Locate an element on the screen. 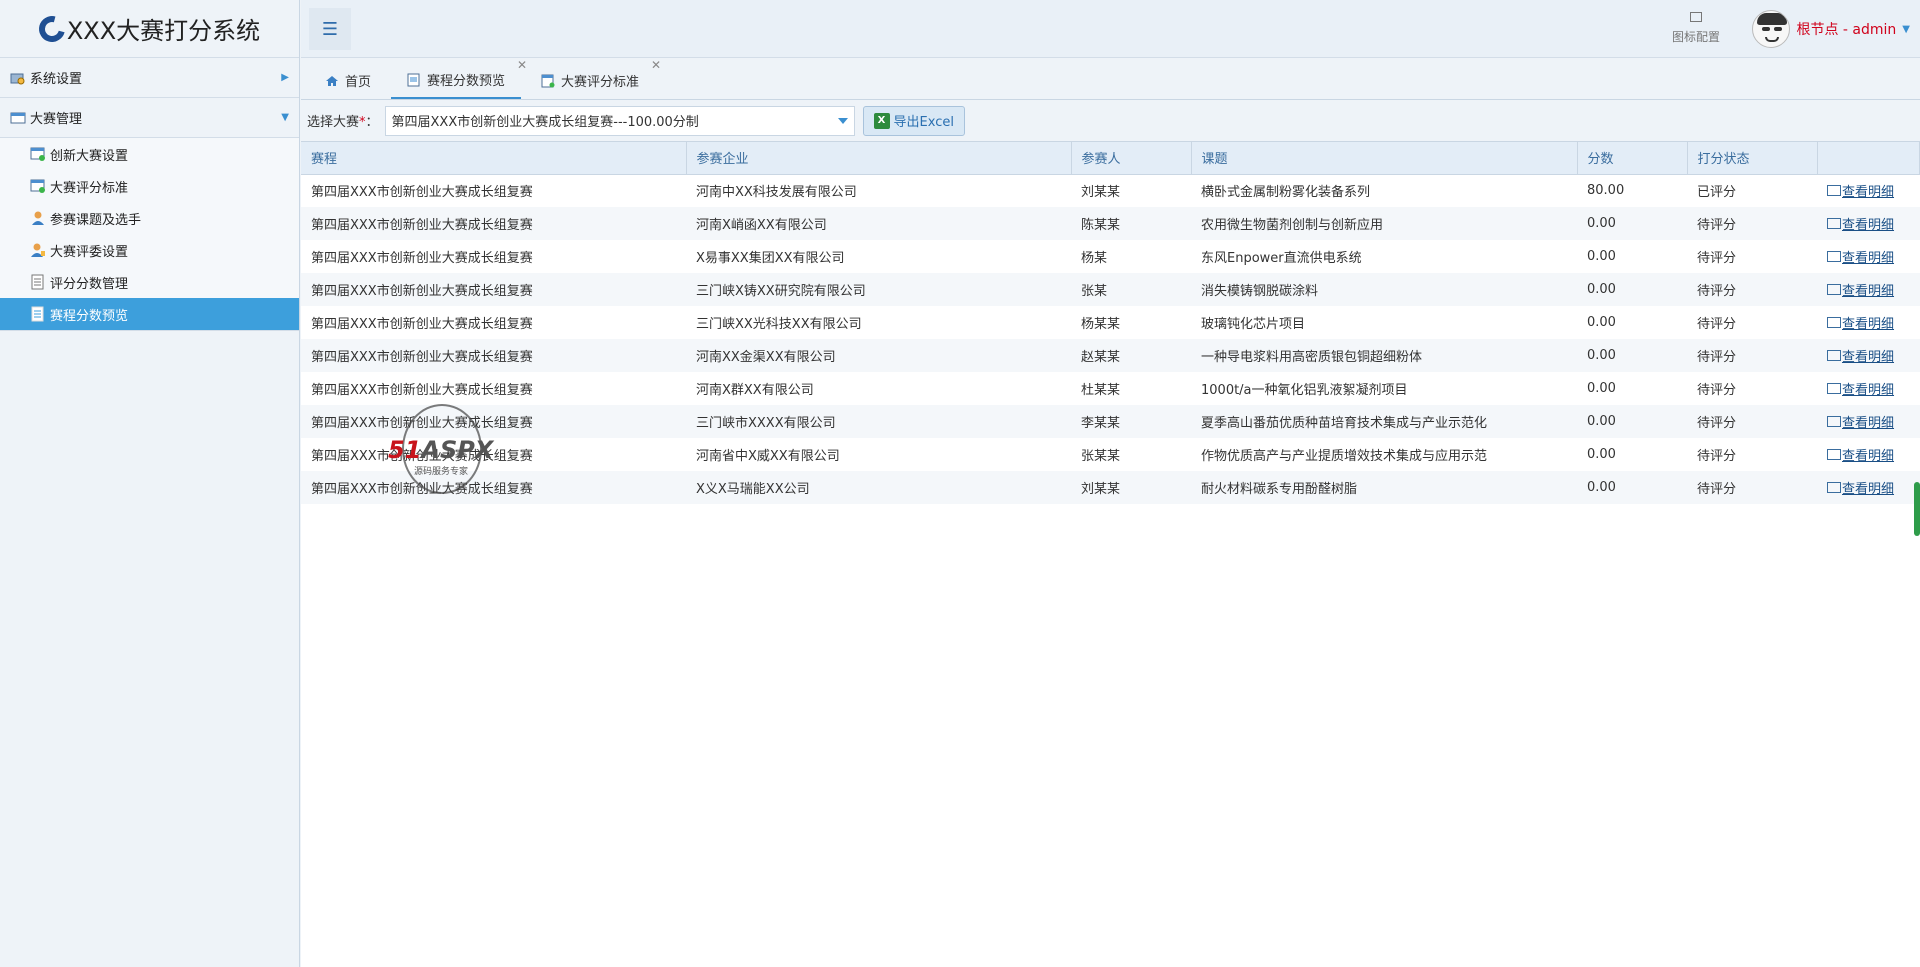 This screenshot has width=1920, height=967. sidebar-item-score-management: 评分分数管理 is located at coordinates (149, 282).